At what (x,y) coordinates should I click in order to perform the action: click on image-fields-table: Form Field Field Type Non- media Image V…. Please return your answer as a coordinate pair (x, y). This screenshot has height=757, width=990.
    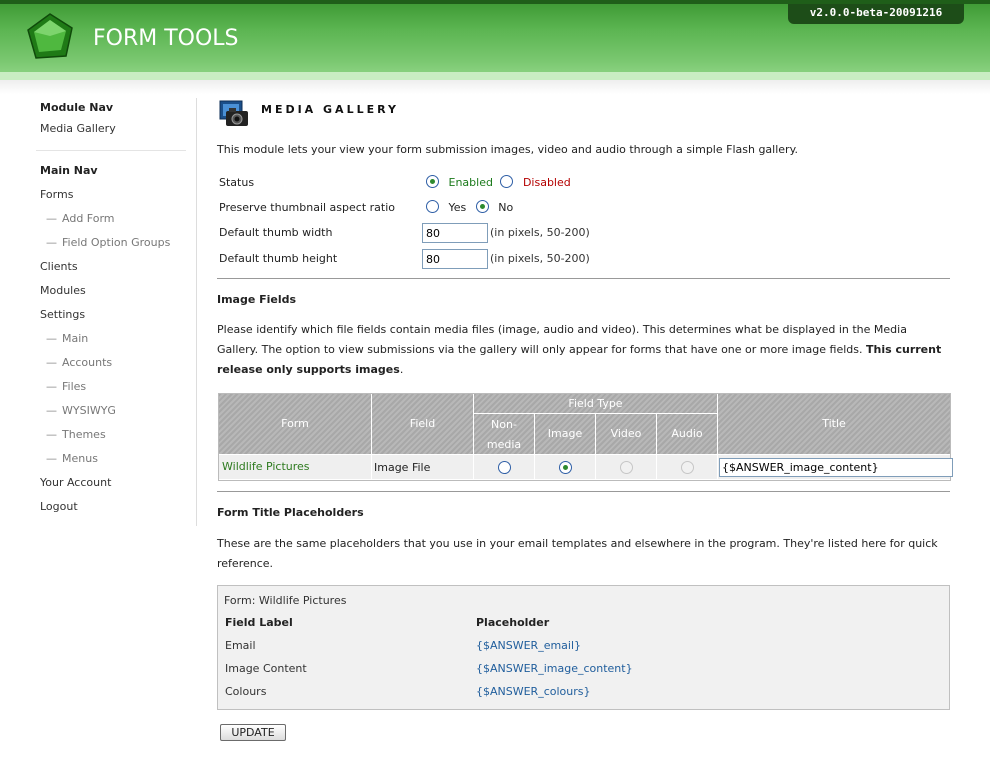
    Looking at the image, I should click on (585, 437).